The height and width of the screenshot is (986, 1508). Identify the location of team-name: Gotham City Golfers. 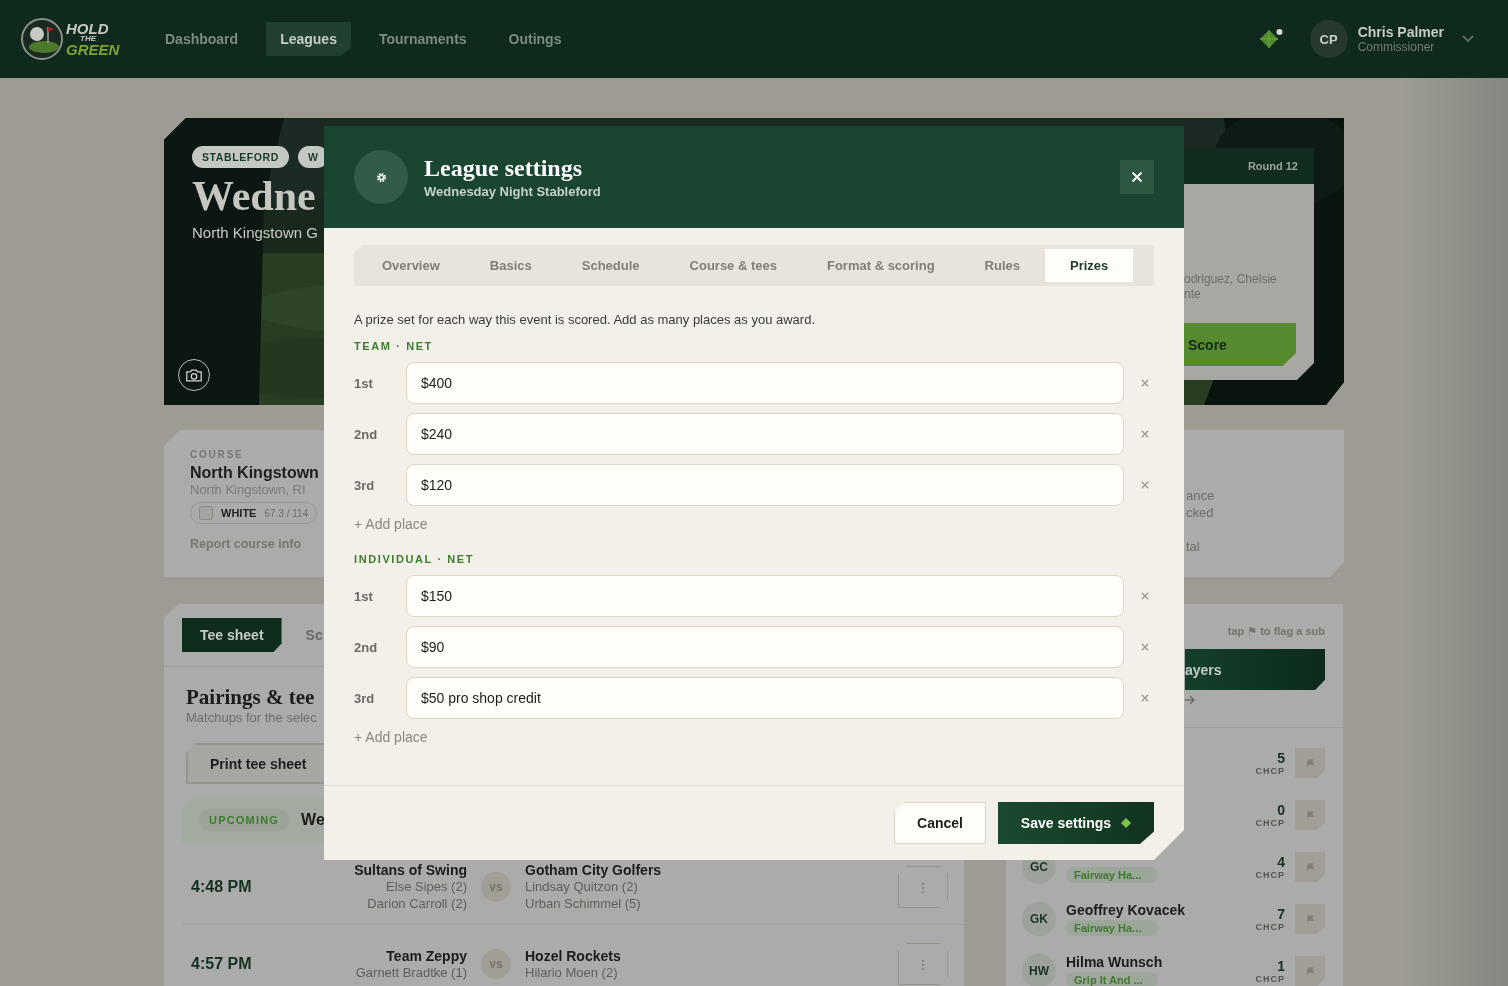
(594, 870).